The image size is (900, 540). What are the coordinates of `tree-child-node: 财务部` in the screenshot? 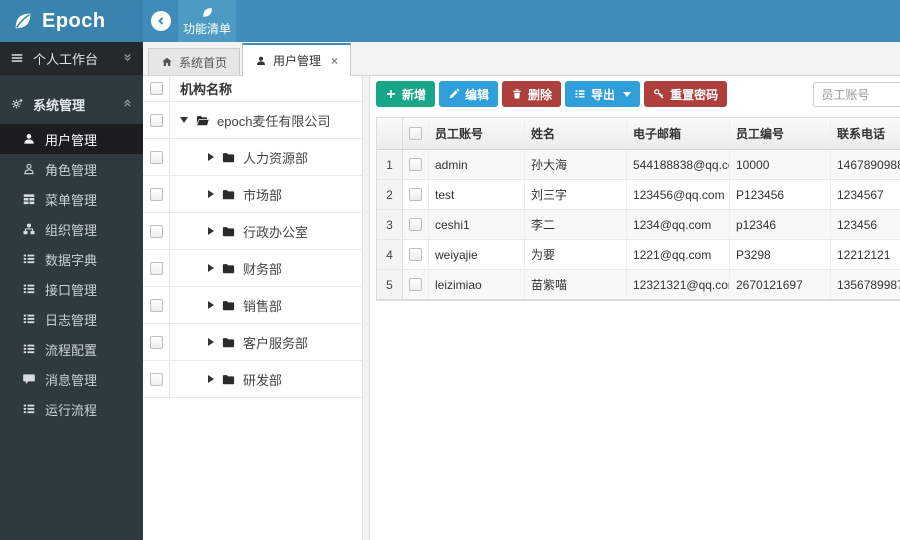 It's located at (266, 268).